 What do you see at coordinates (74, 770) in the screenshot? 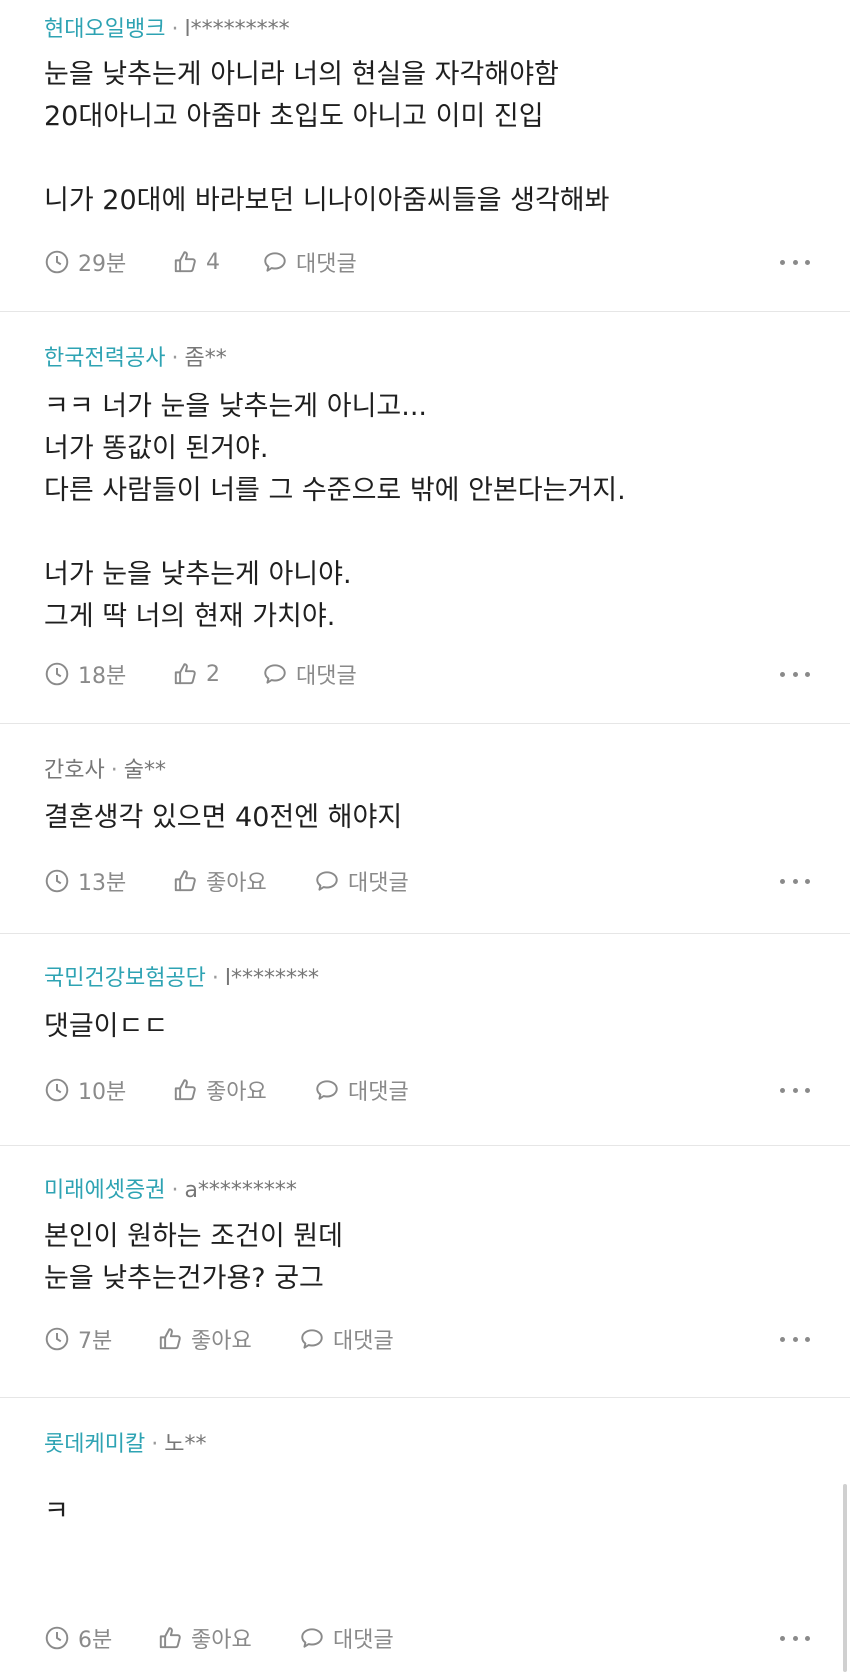
I see `company-name: 간호사` at bounding box center [74, 770].